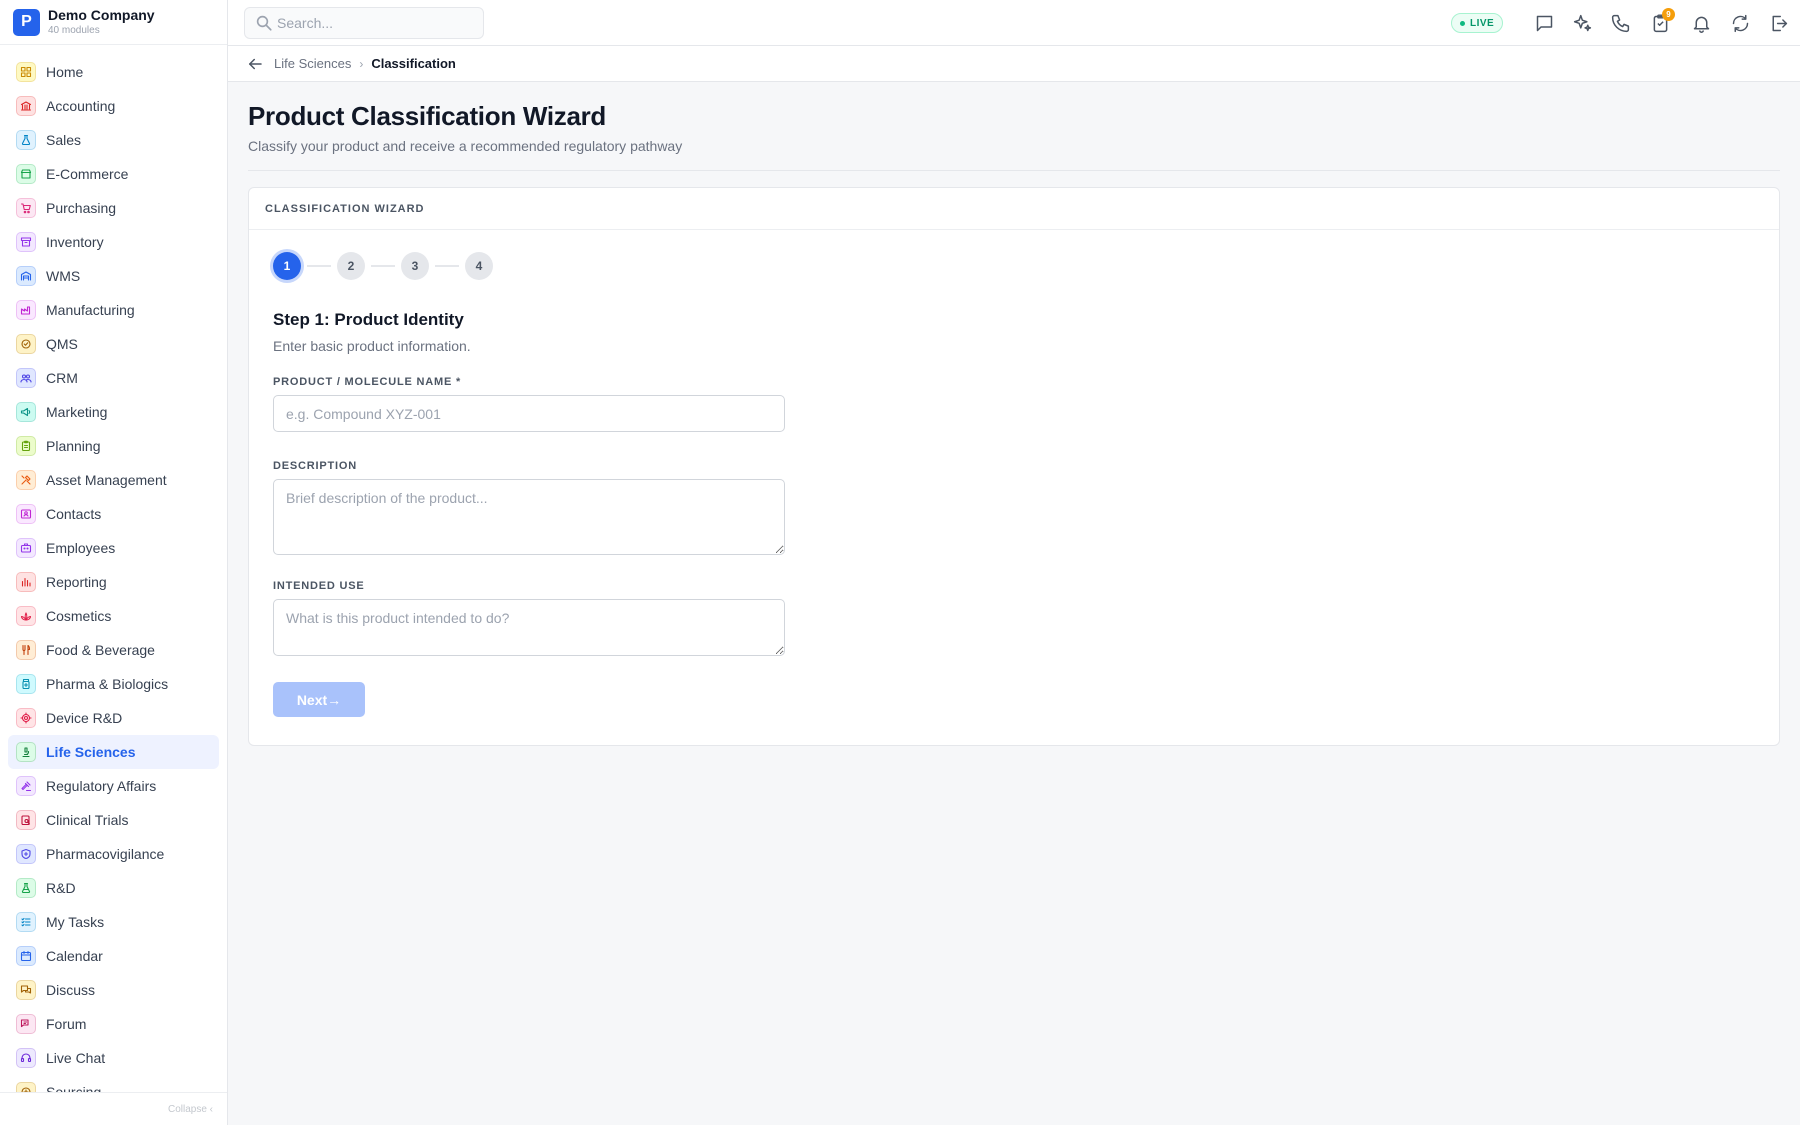 The image size is (1800, 1125). What do you see at coordinates (113, 310) in the screenshot?
I see `sidebar-item-manufacturing: Manufacturing` at bounding box center [113, 310].